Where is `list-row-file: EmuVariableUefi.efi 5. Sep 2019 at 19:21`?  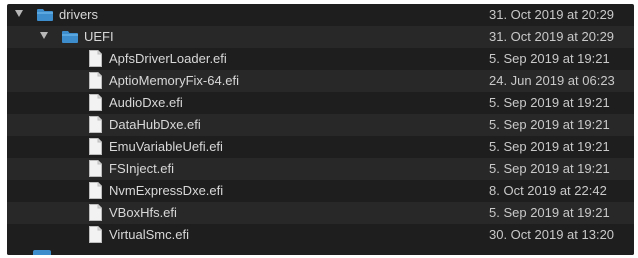 list-row-file: EmuVariableUefi.efi 5. Sep 2019 at 19:21 is located at coordinates (320, 147).